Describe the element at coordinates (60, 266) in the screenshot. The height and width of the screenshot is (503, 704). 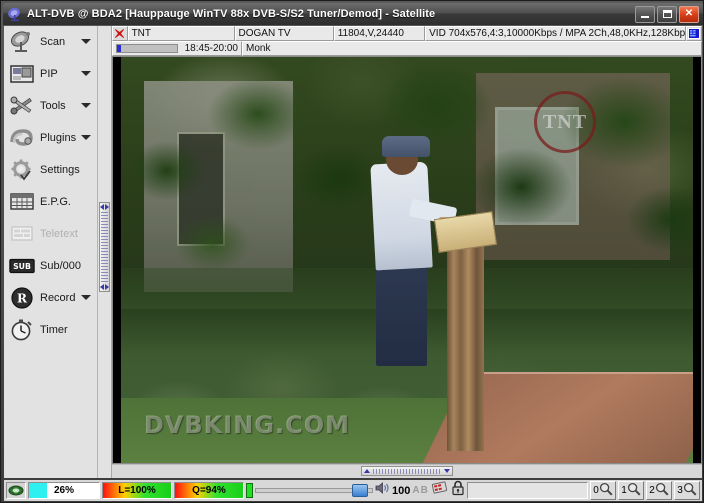
I see `sidebar-item-label: Sub/000` at that location.